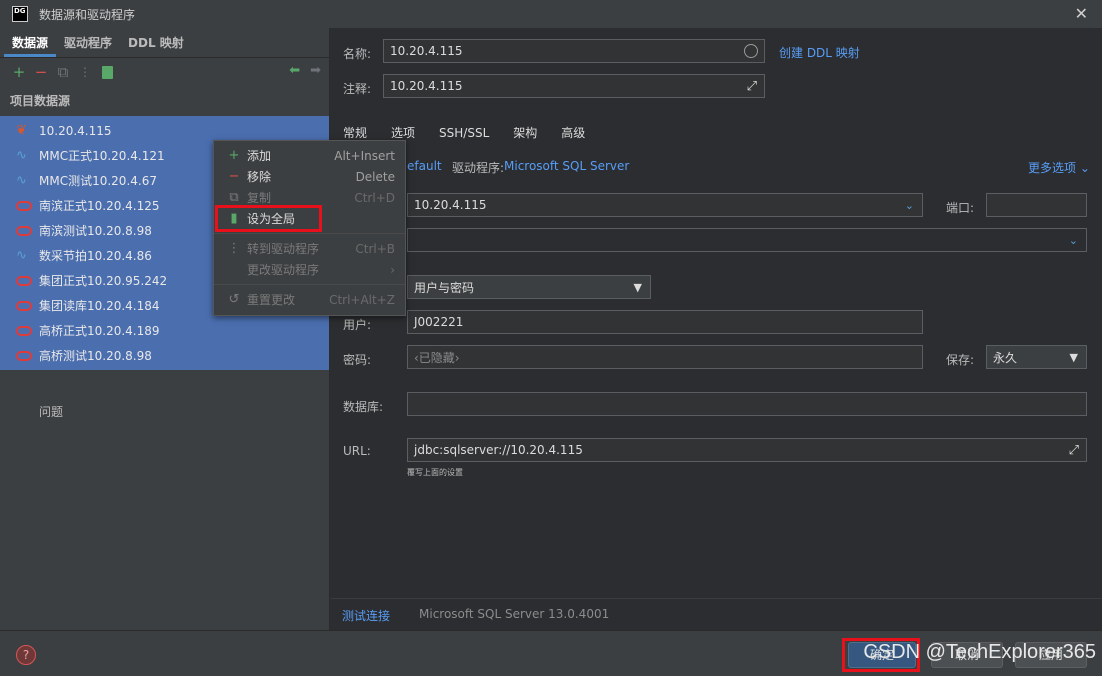  I want to click on menu-shortcut: Ctrl+D, so click(374, 197).